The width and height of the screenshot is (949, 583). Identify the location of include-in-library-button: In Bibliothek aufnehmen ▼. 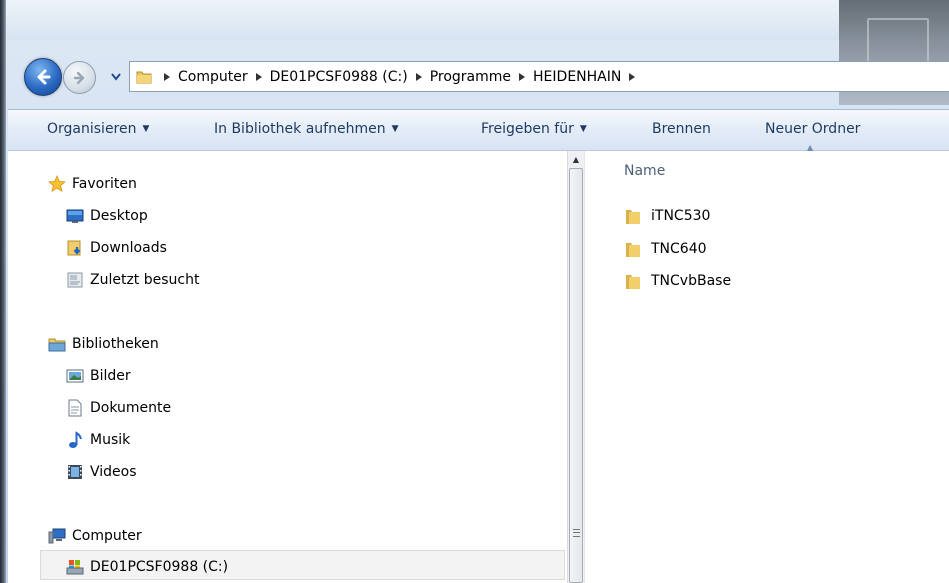
(306, 129).